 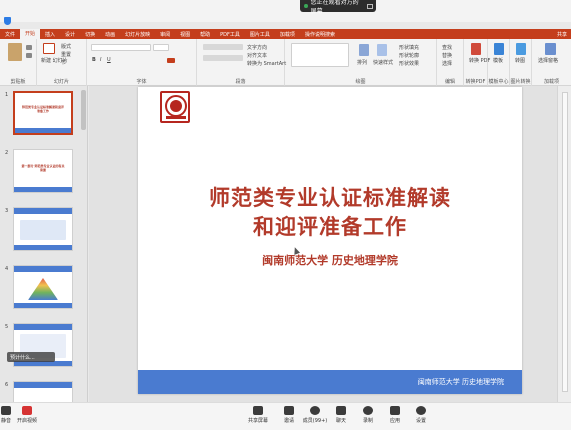 What do you see at coordinates (27, 415) in the screenshot?
I see `start-video-button: 开启视频` at bounding box center [27, 415].